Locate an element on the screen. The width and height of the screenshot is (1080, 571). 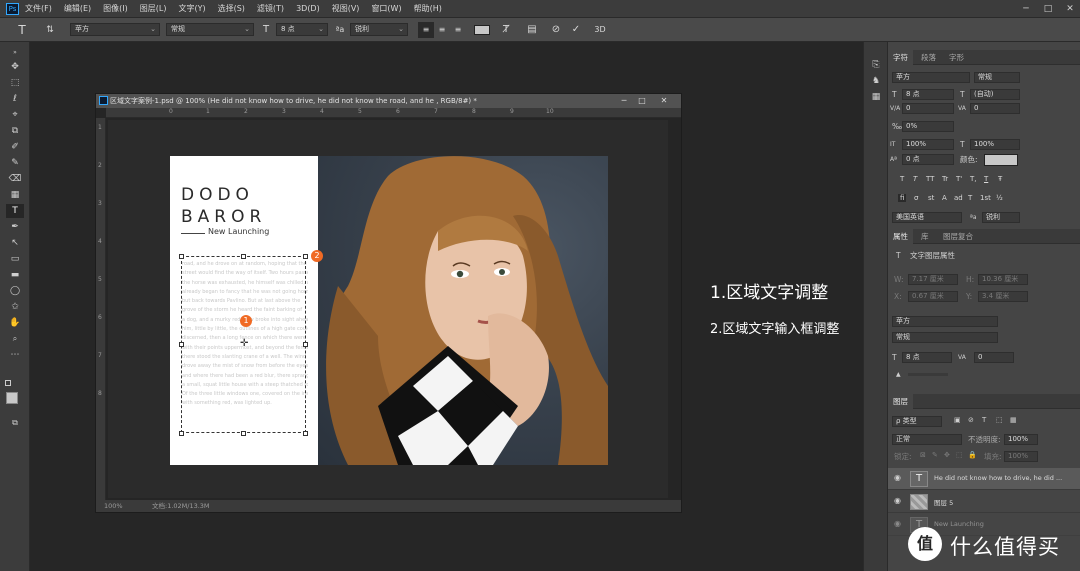
quick-select-tool-icon: ⌖ is located at coordinates (15, 115).